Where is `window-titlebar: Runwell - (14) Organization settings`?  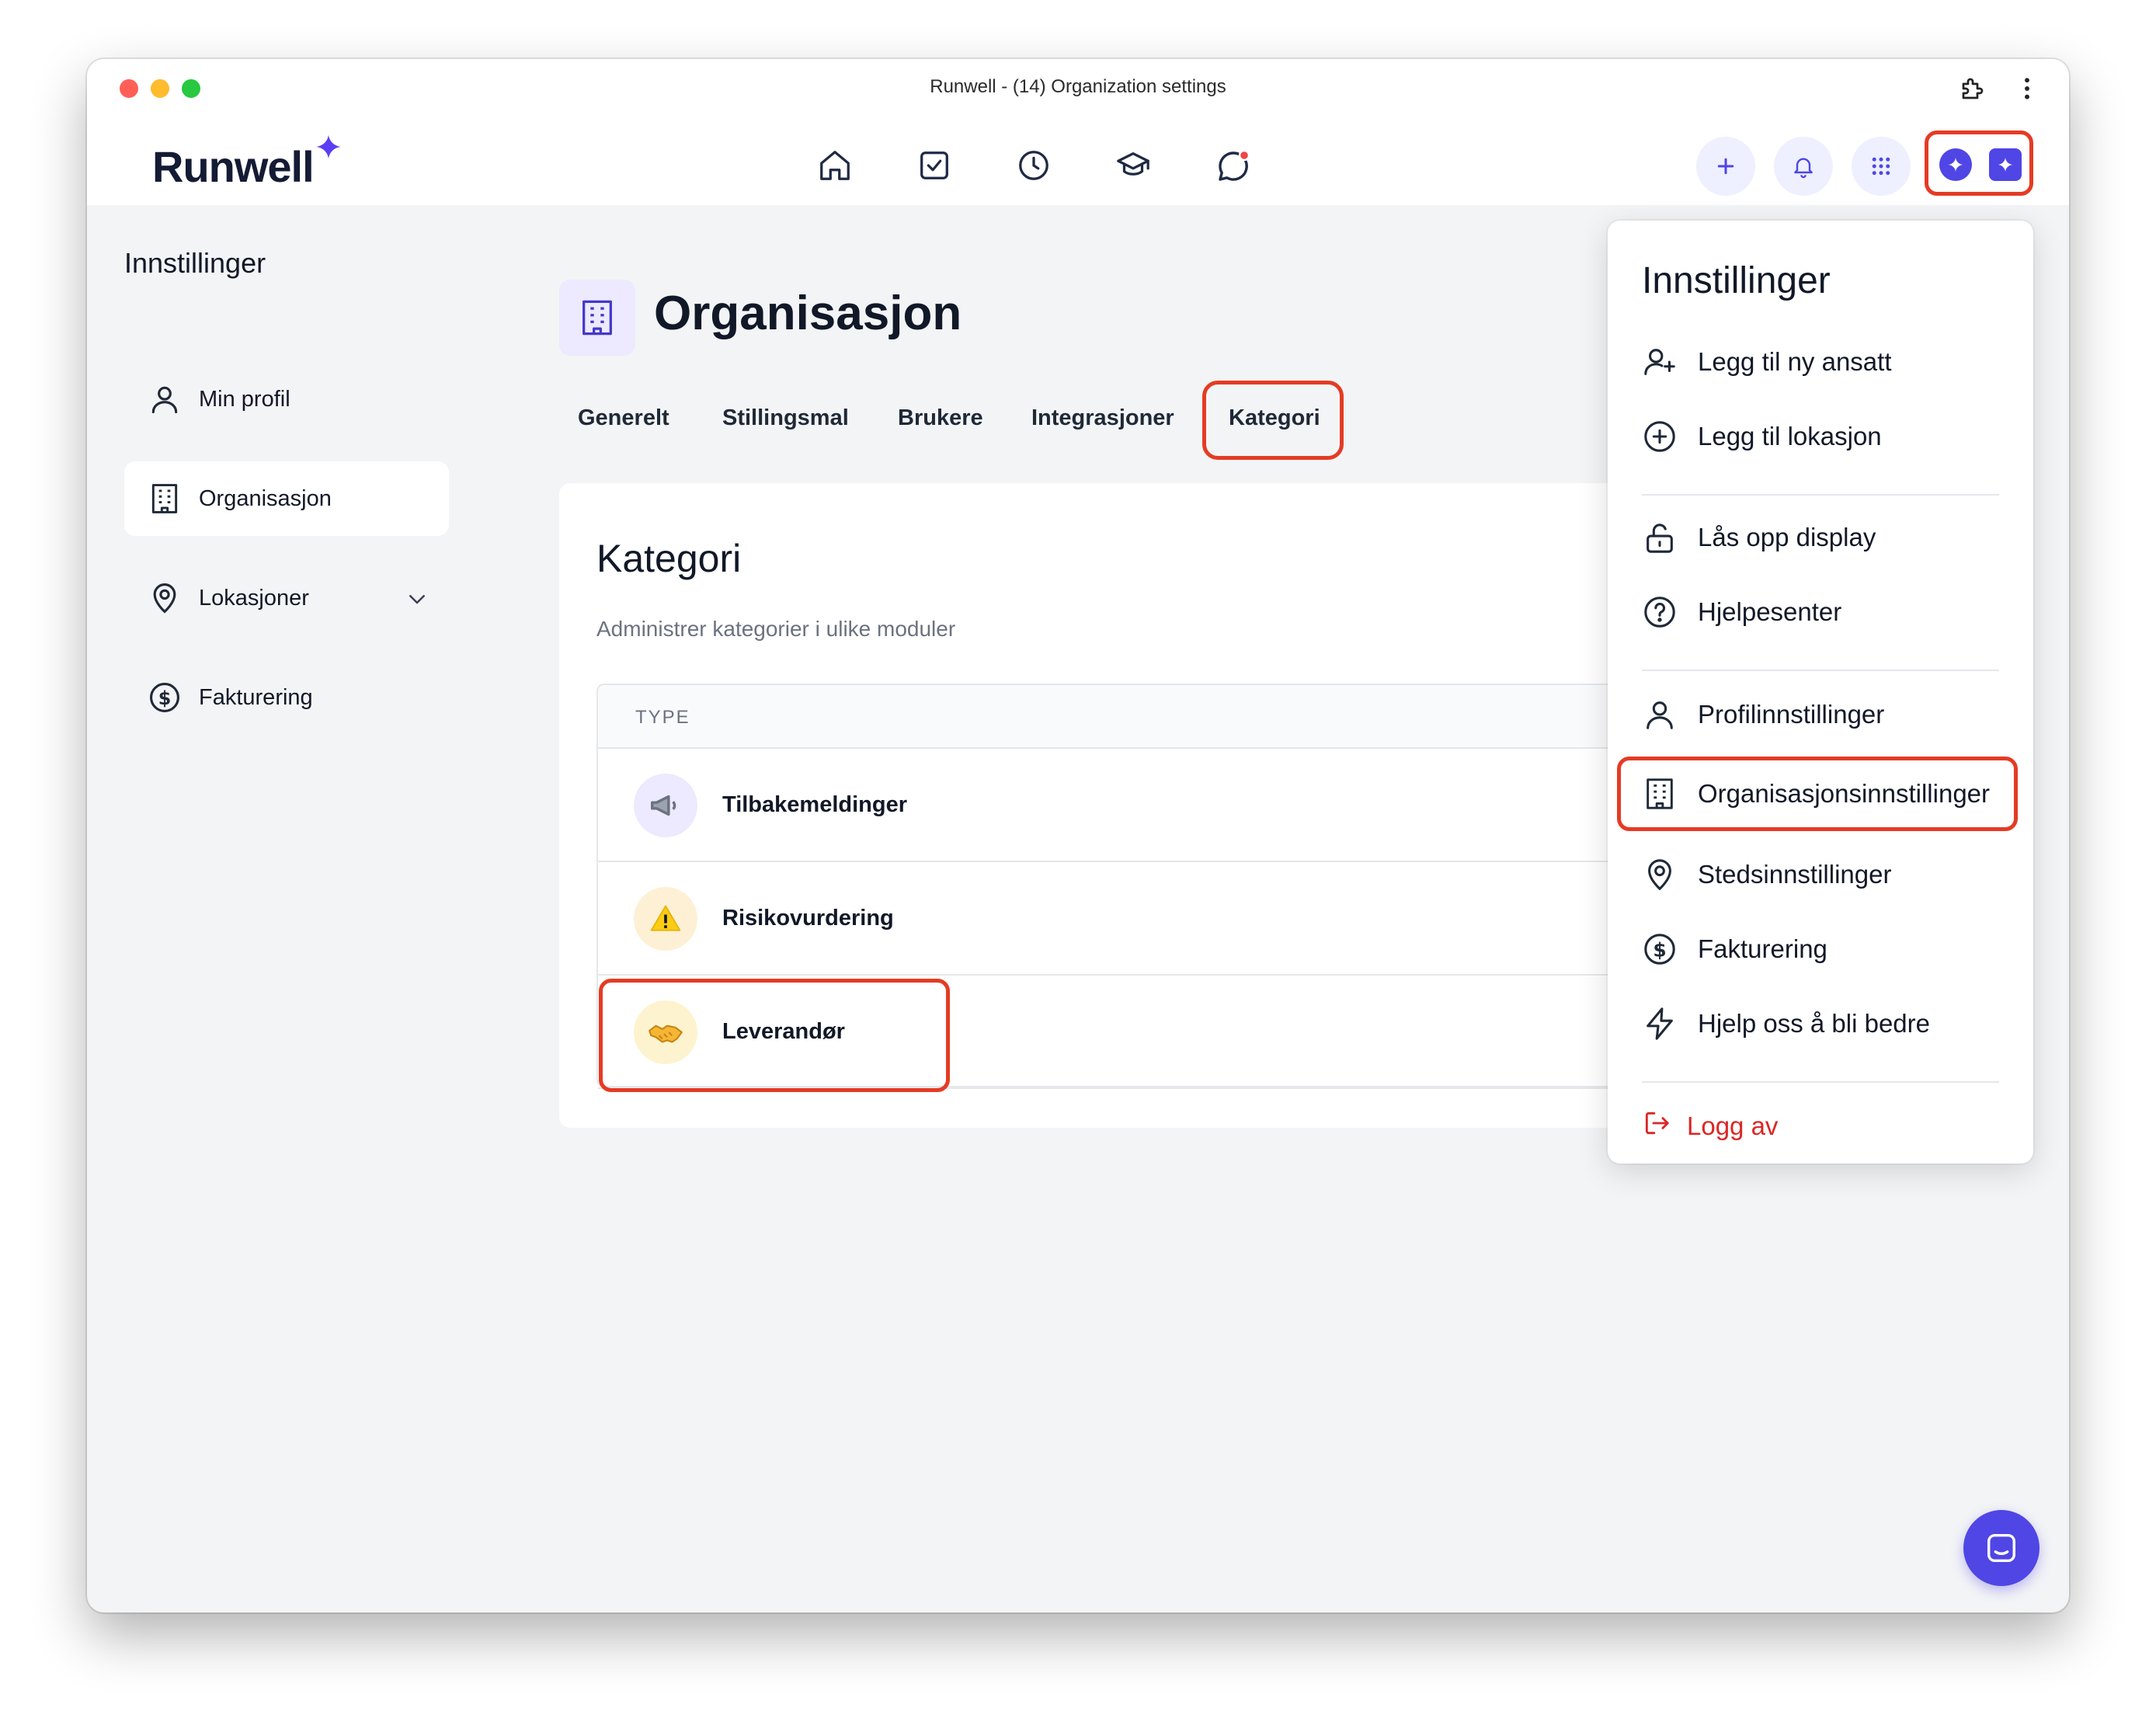 window-titlebar: Runwell - (14) Organization settings is located at coordinates (1078, 88).